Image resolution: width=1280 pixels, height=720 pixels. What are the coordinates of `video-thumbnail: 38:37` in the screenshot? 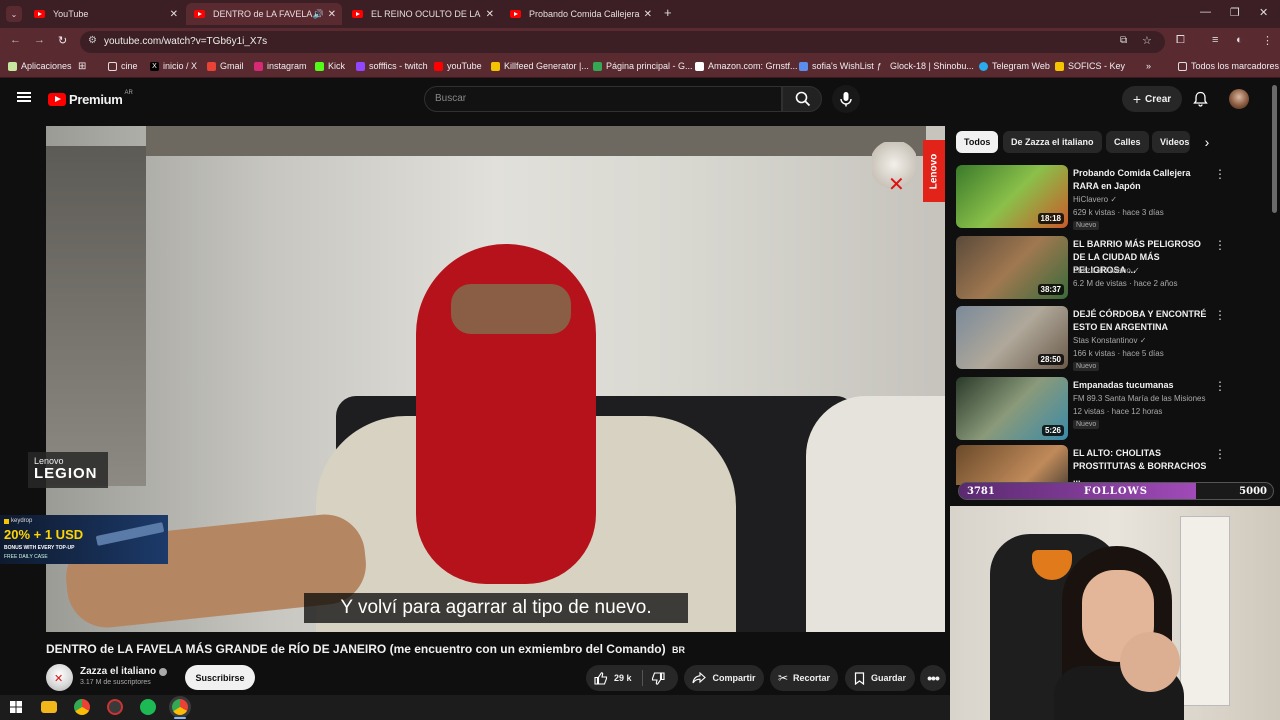 It's located at (1012, 267).